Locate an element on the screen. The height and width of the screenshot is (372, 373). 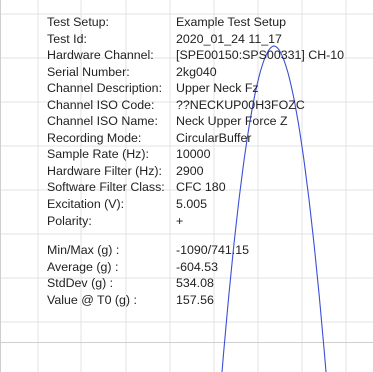
setup-label: Hardware Filter (Hz): is located at coordinates (104, 170).